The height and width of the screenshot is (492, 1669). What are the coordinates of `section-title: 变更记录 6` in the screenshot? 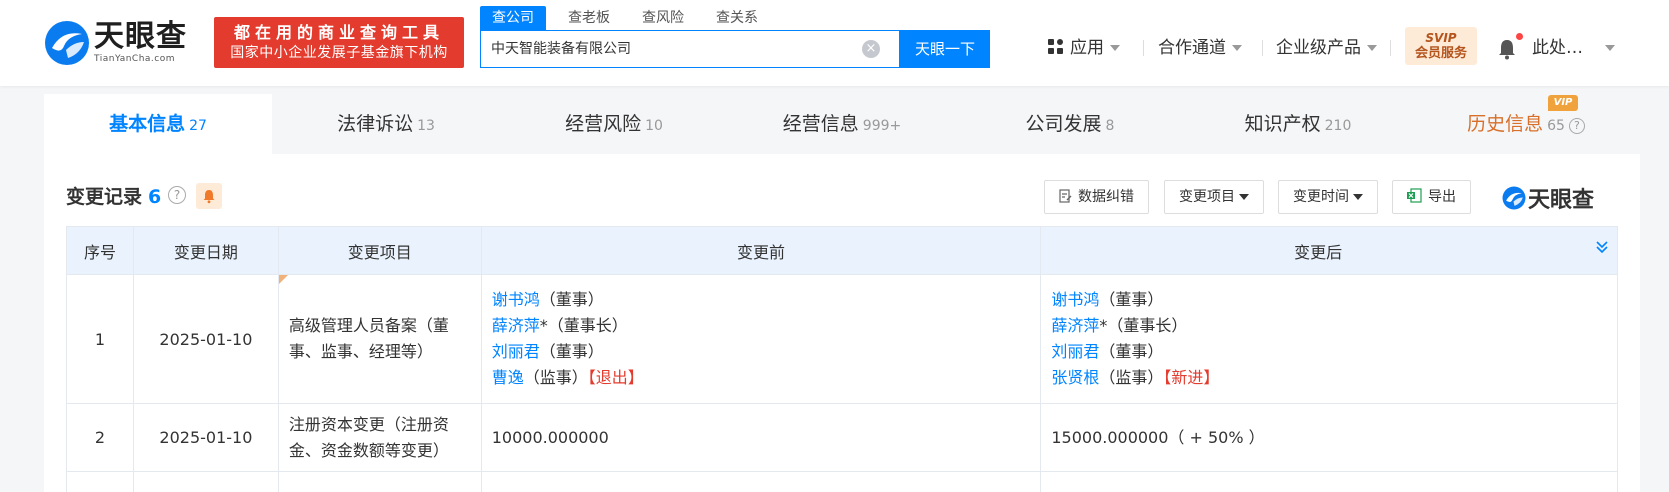 It's located at (113, 197).